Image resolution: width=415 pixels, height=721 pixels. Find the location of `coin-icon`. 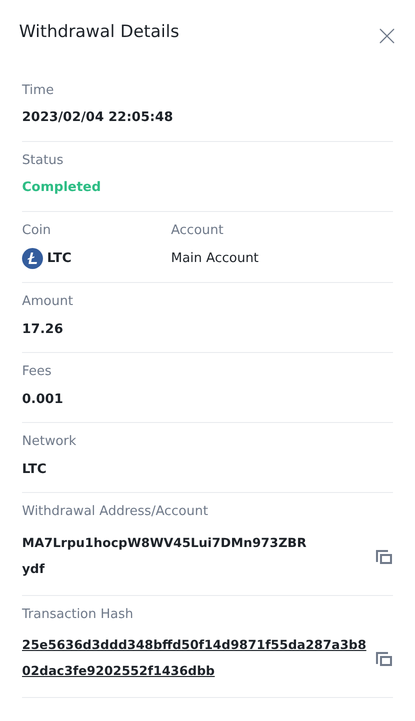

coin-icon is located at coordinates (32, 258).